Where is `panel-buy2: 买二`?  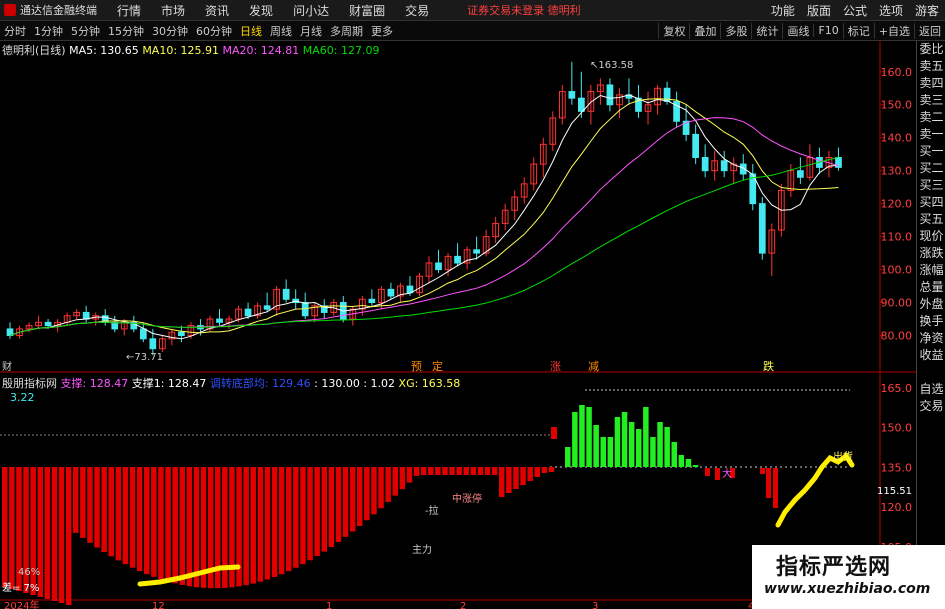
panel-buy2: 买二 is located at coordinates (931, 168).